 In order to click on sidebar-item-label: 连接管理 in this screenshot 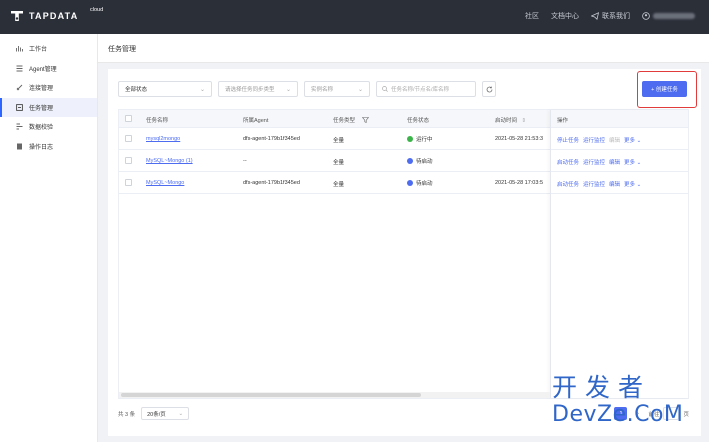, I will do `click(41, 89)`.